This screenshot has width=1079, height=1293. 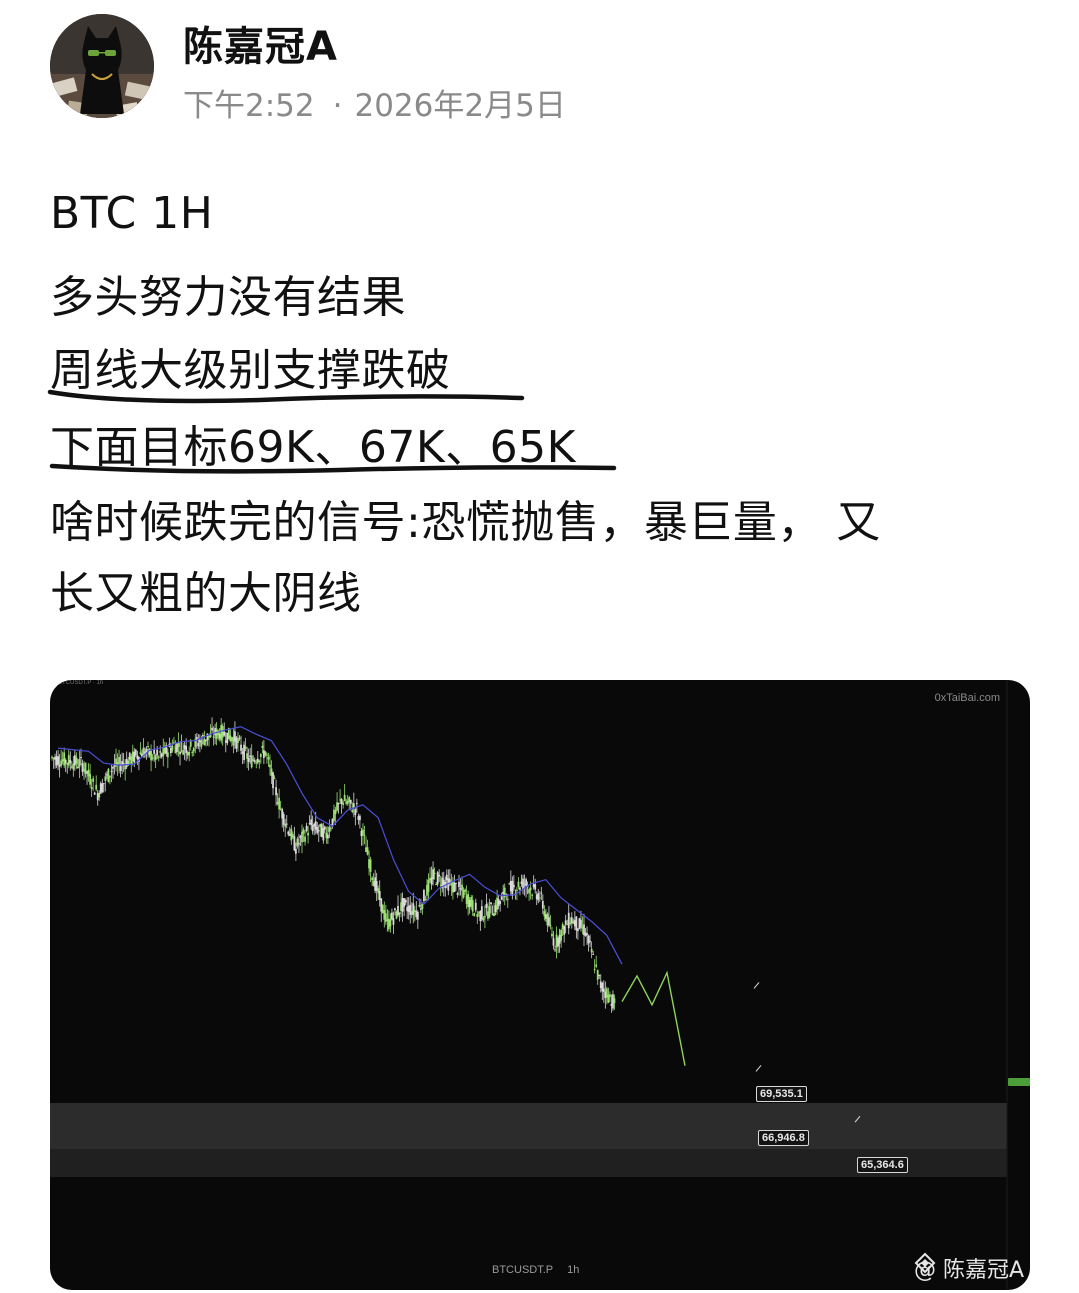 What do you see at coordinates (460, 106) in the screenshot?
I see `post-date: 2026年2月5日` at bounding box center [460, 106].